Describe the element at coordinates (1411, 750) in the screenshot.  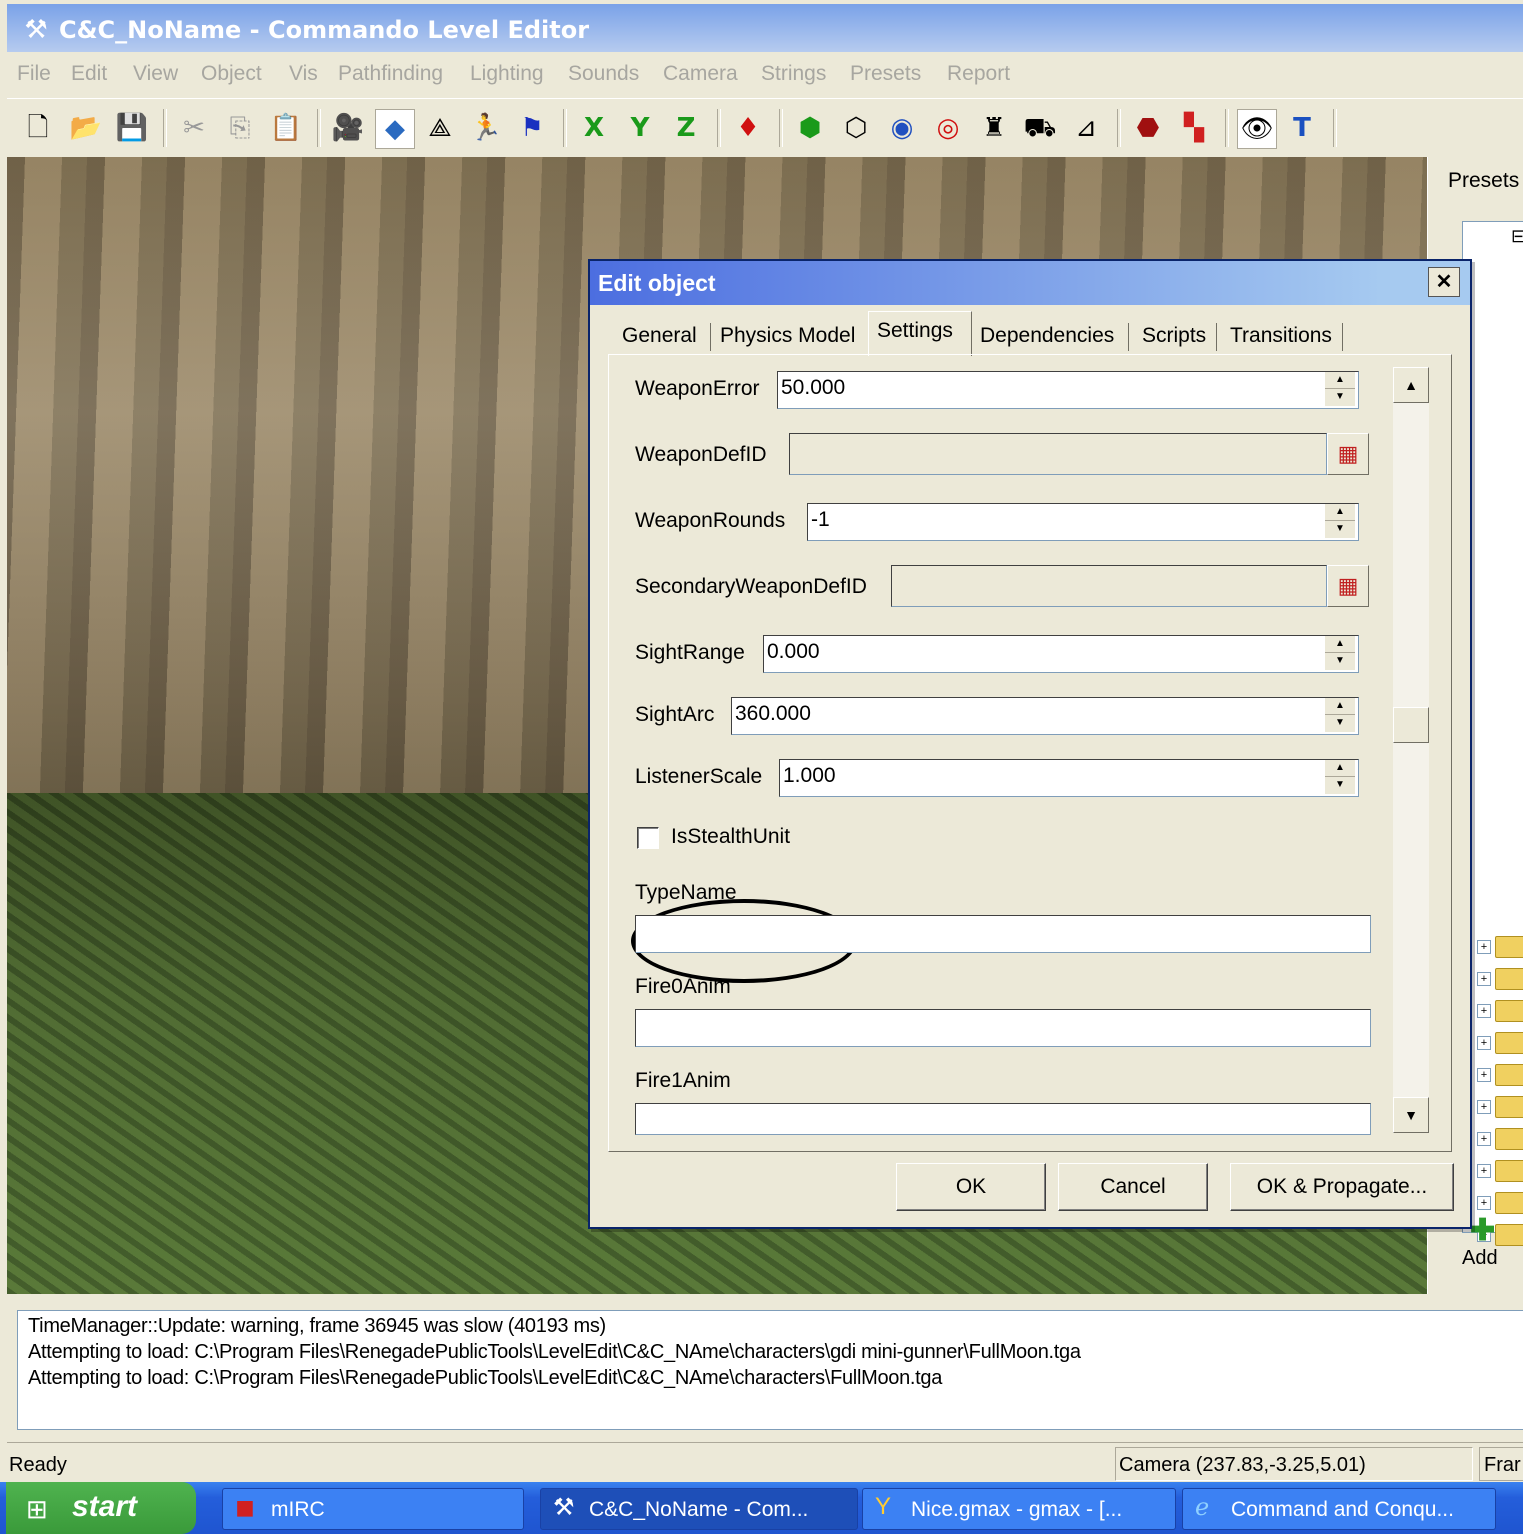
I see `settings-scrollbar: ▲ ▼` at that location.